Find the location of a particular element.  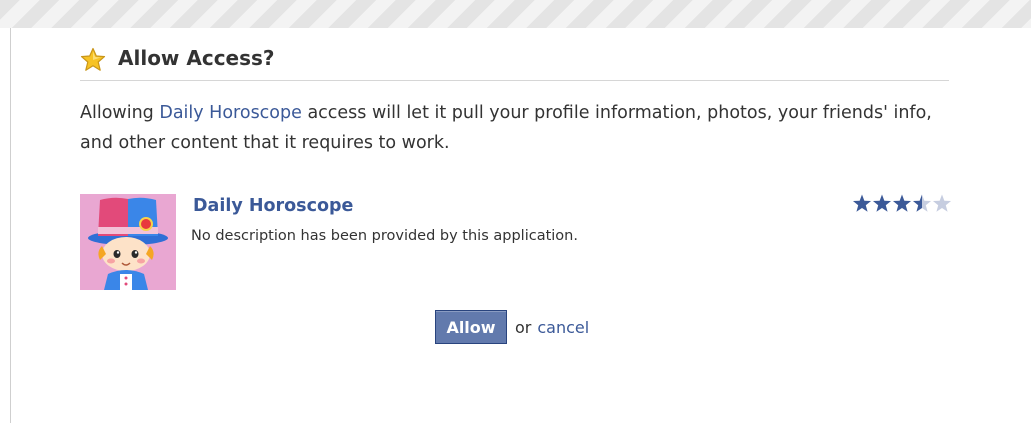

app-icon is located at coordinates (128, 242).